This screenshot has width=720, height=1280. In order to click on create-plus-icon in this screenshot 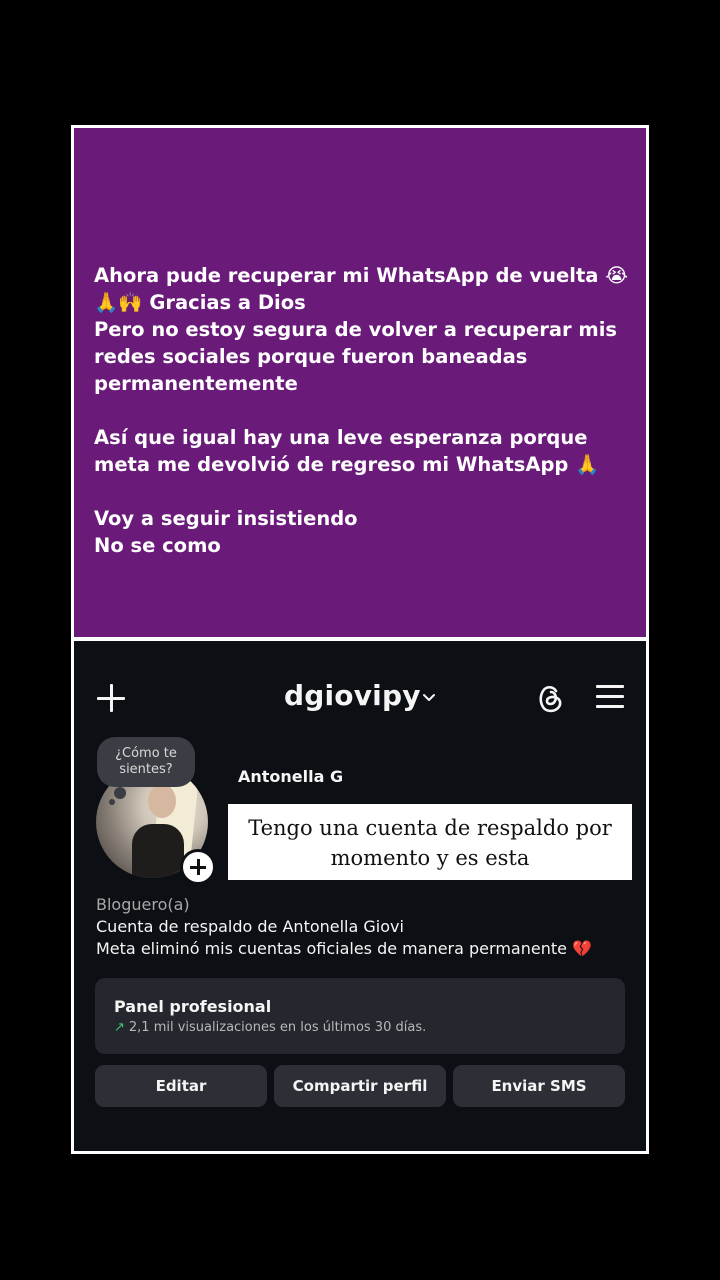, I will do `click(111, 698)`.